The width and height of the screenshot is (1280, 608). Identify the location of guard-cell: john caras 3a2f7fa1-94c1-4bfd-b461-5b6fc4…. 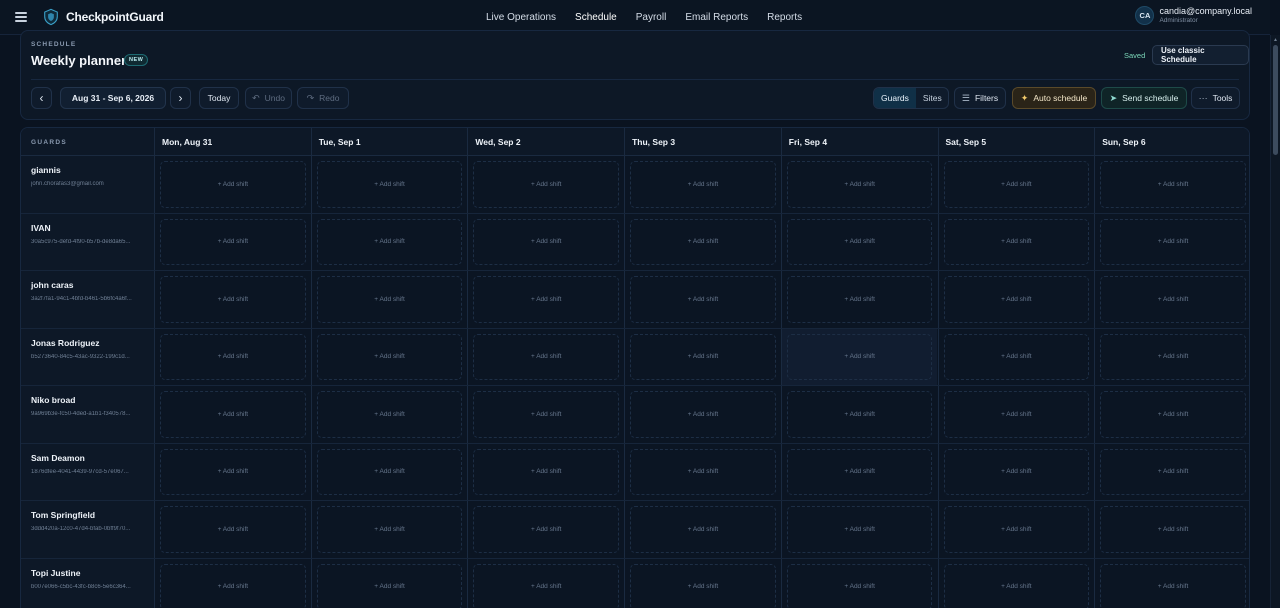
(87, 299).